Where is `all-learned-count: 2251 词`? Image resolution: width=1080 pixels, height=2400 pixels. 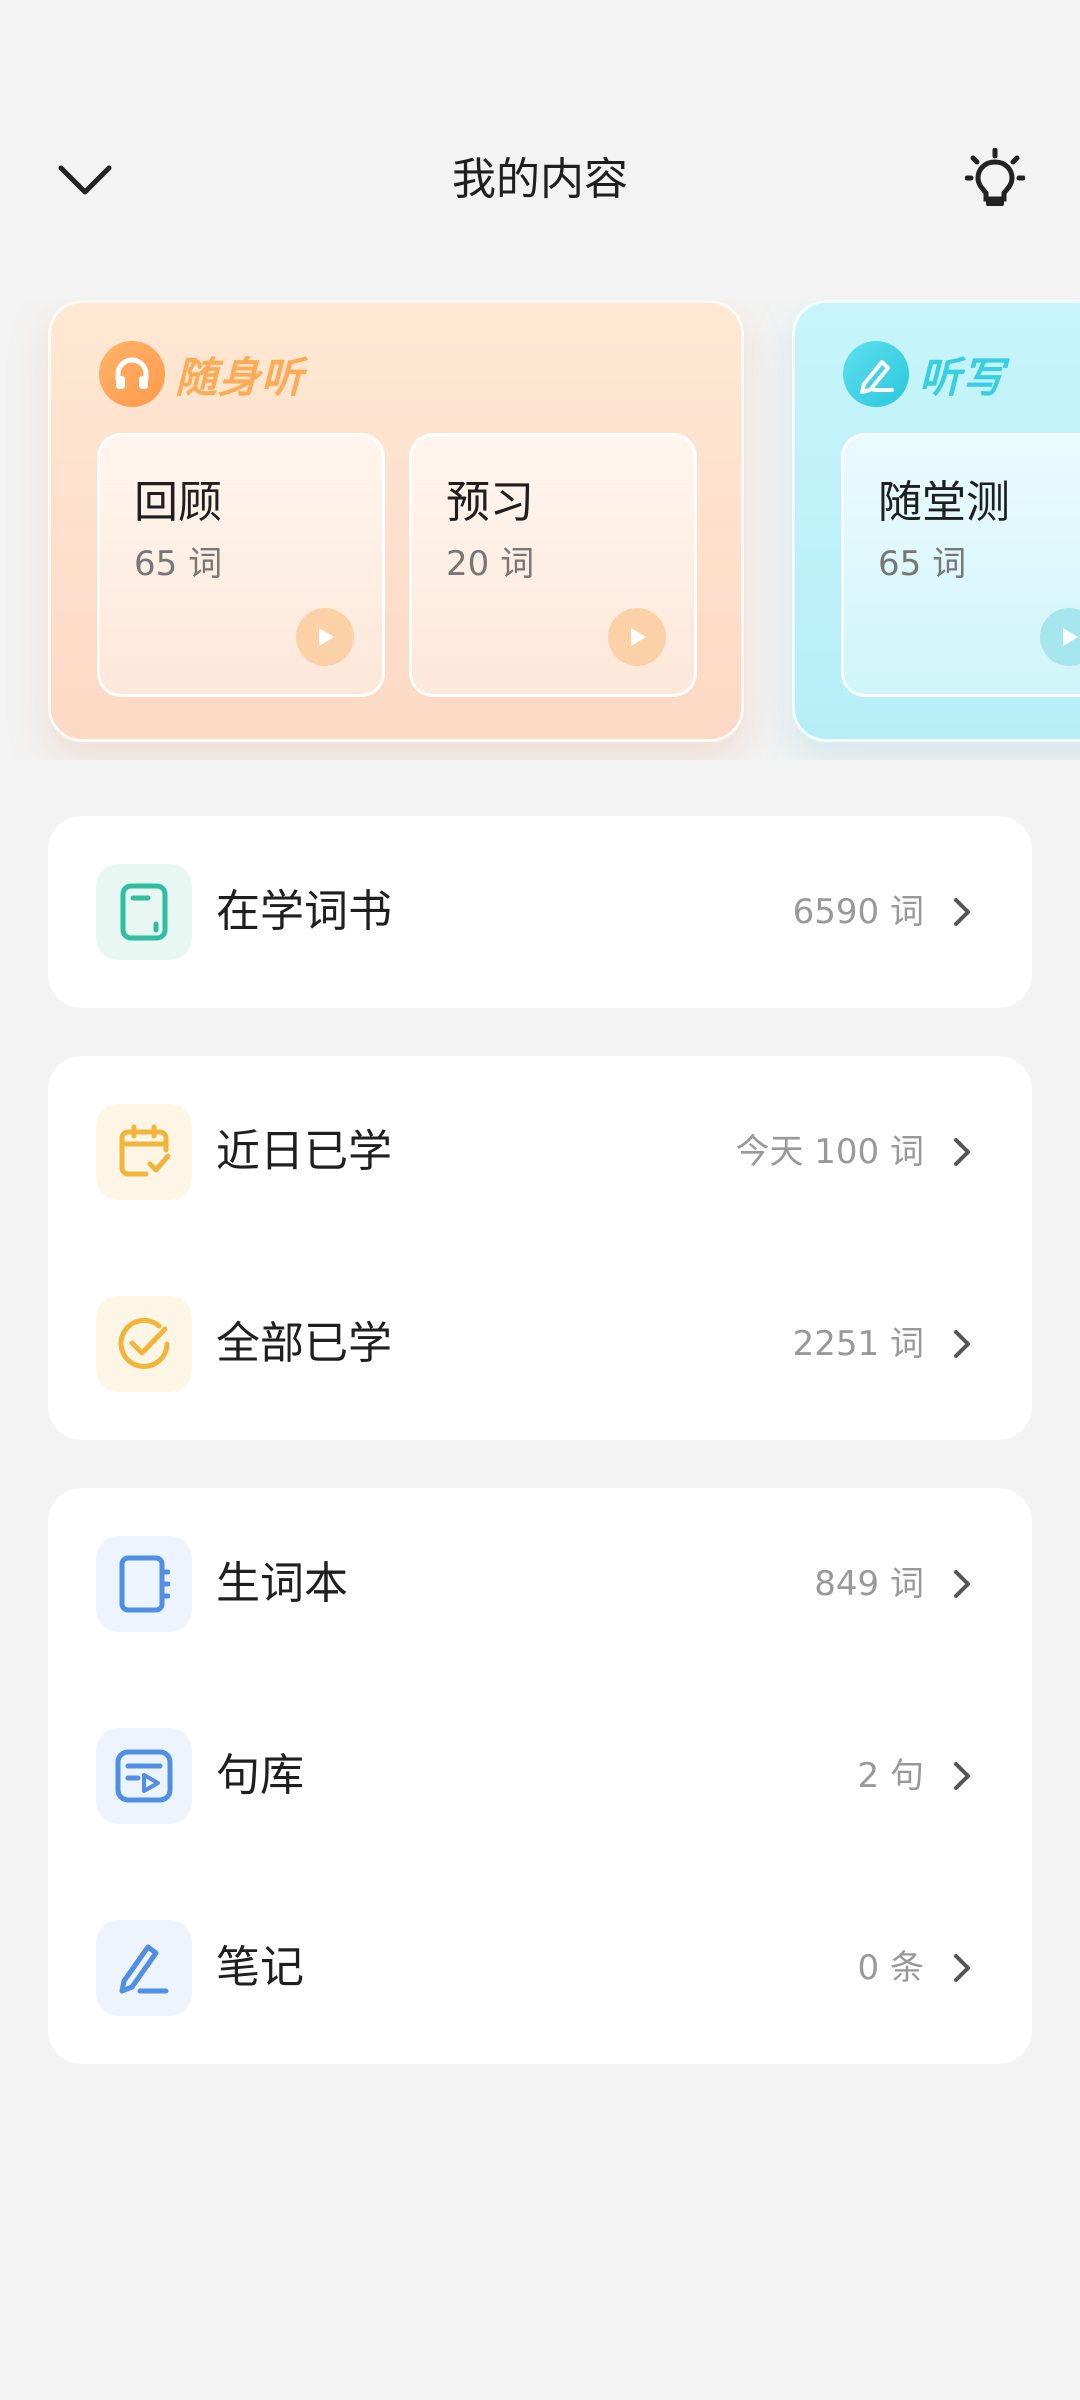
all-learned-count: 2251 词 is located at coordinates (858, 1344).